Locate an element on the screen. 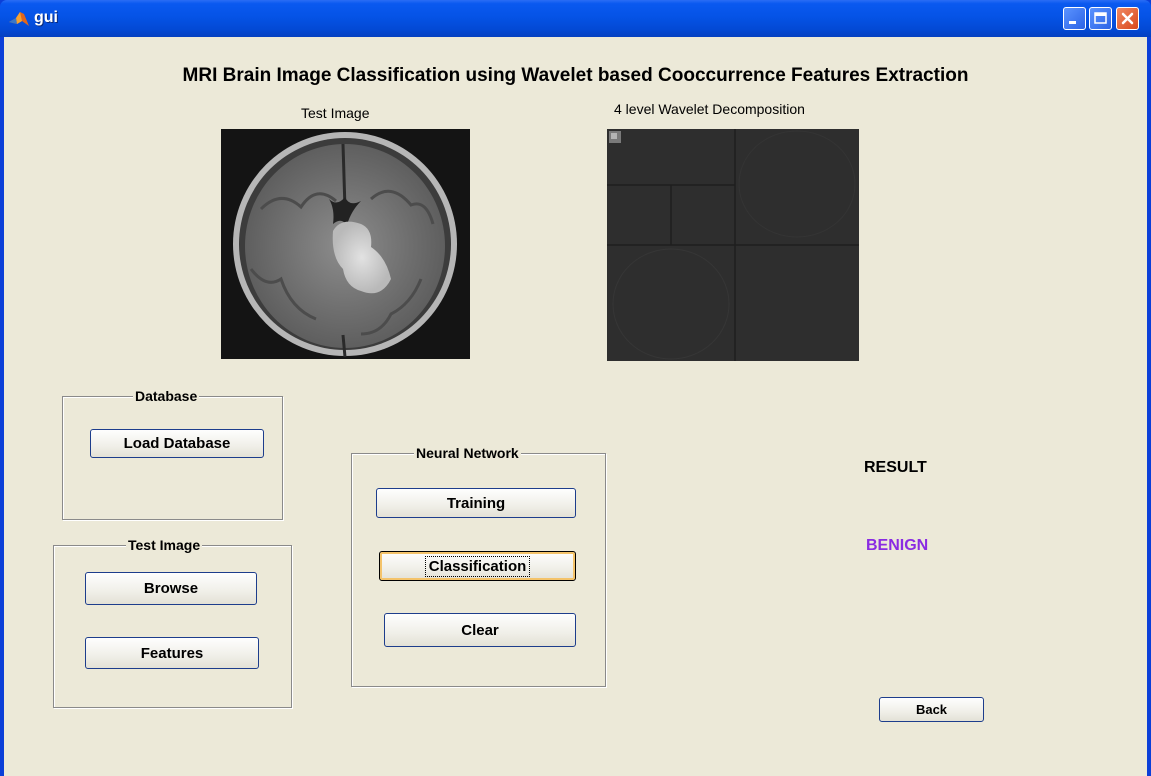 The image size is (1151, 776). wavelet-axes is located at coordinates (733, 245).